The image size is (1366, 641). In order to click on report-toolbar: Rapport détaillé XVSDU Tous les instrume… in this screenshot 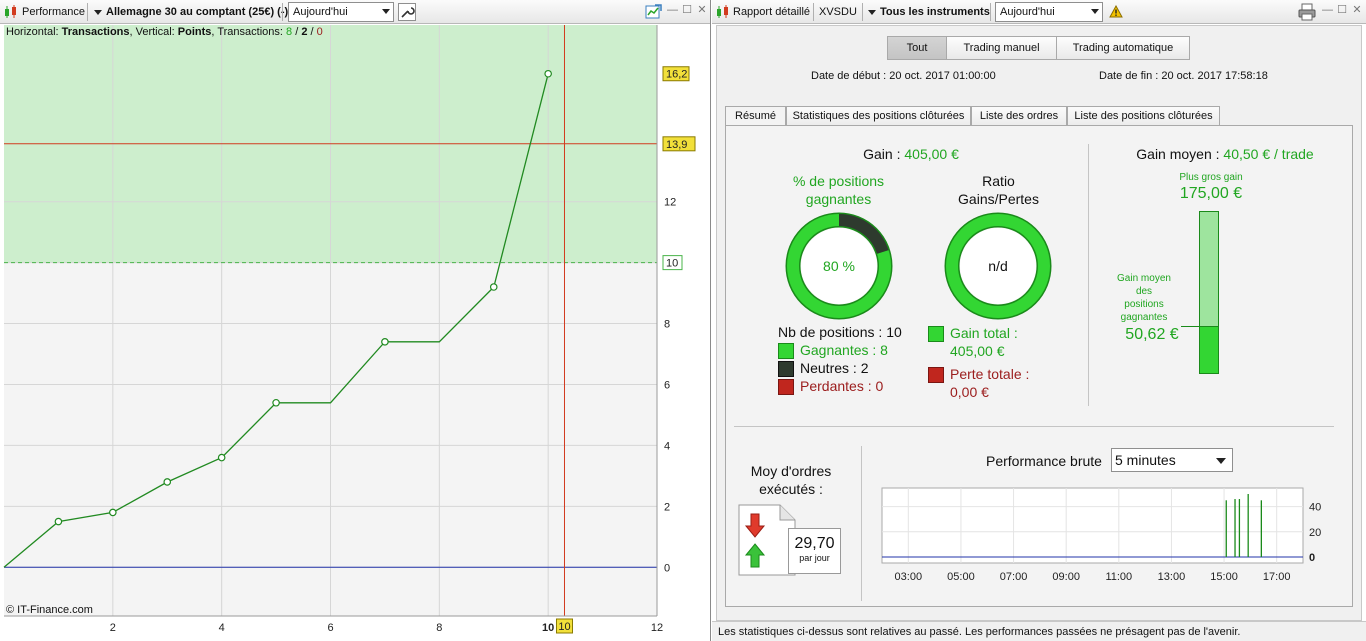, I will do `click(1039, 12)`.